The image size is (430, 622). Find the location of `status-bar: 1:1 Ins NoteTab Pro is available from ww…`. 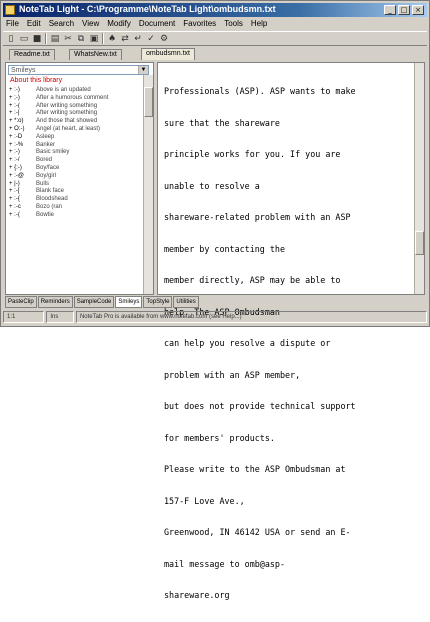

status-bar: 1:1 Ins NoteTab Pro is available from ww… is located at coordinates (215, 317).